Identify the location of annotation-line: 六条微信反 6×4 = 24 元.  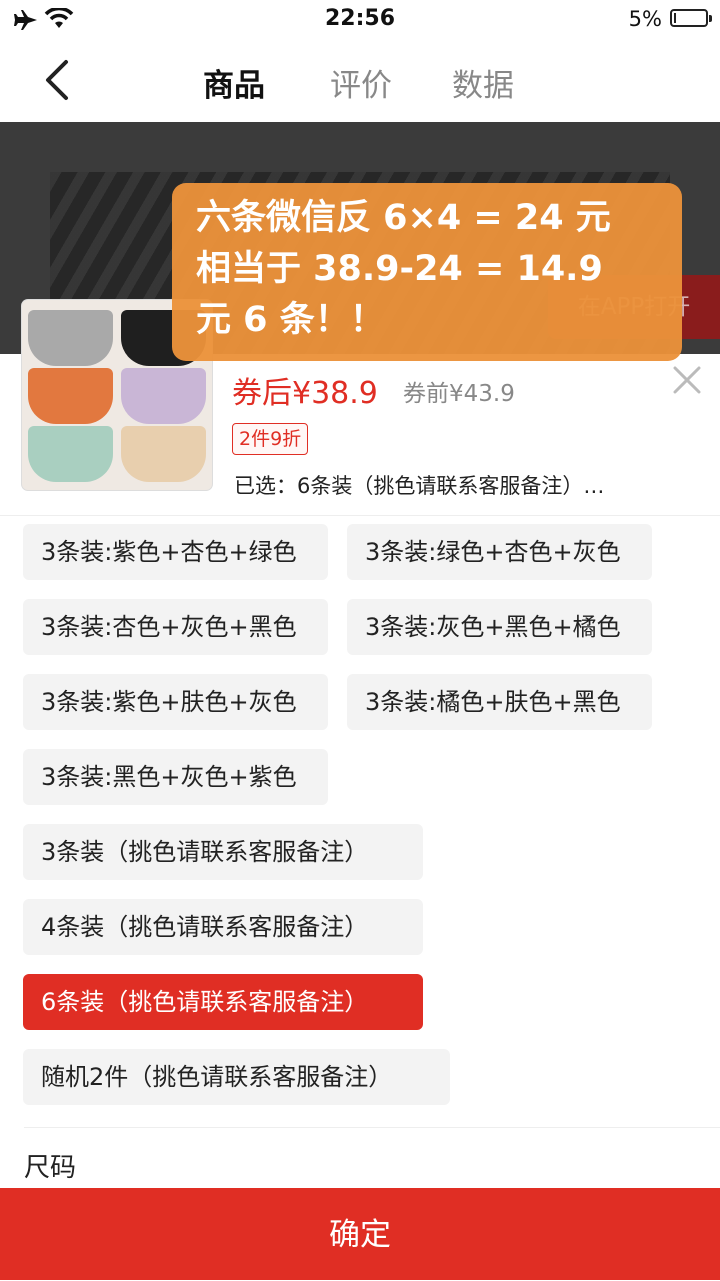
(403, 218).